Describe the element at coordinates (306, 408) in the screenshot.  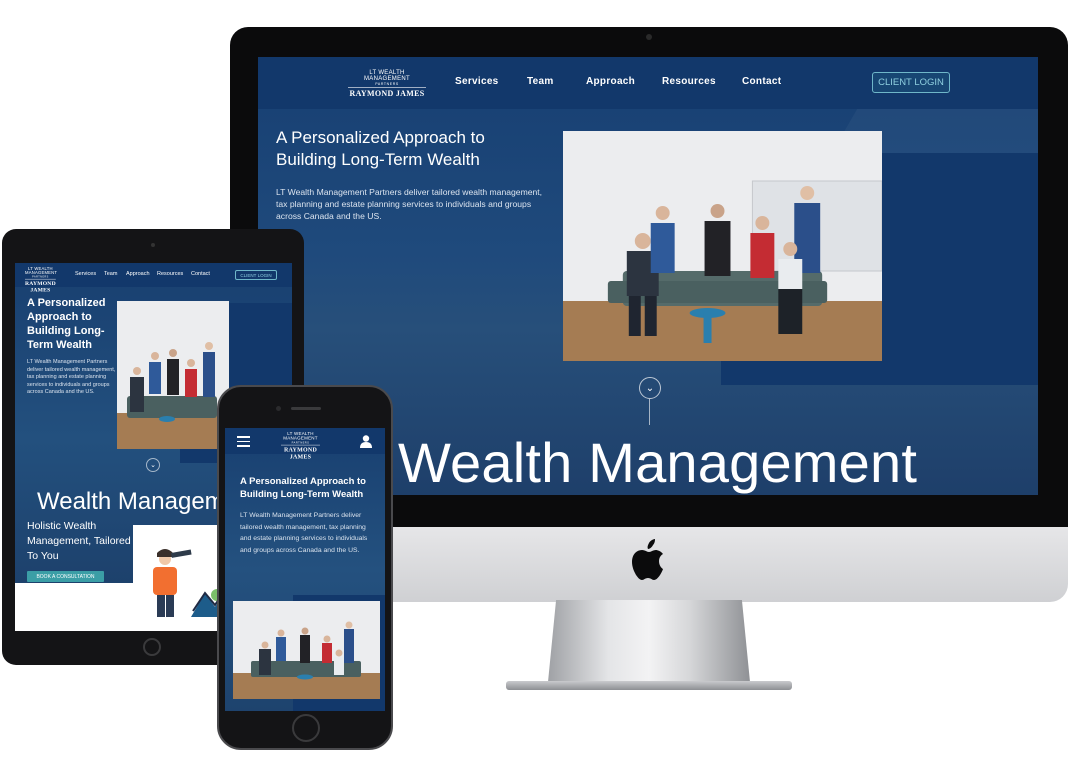
I see `phone-speaker` at that location.